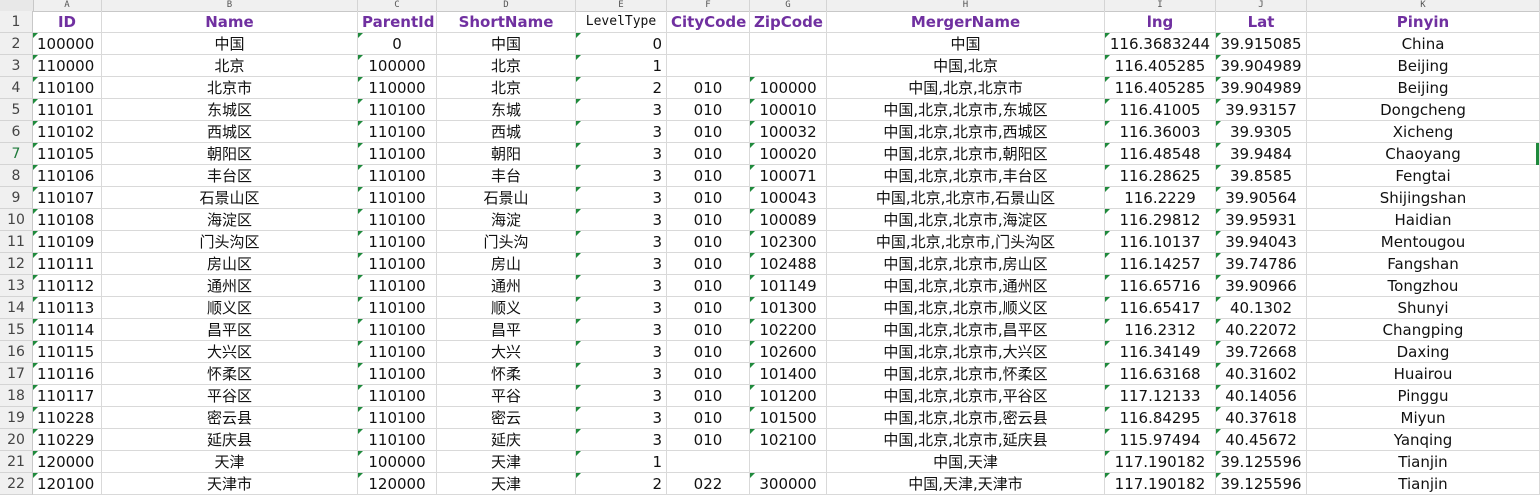 This screenshot has width=1540, height=495. What do you see at coordinates (1423, 308) in the screenshot?
I see `cell-pinyin: Shunyi` at bounding box center [1423, 308].